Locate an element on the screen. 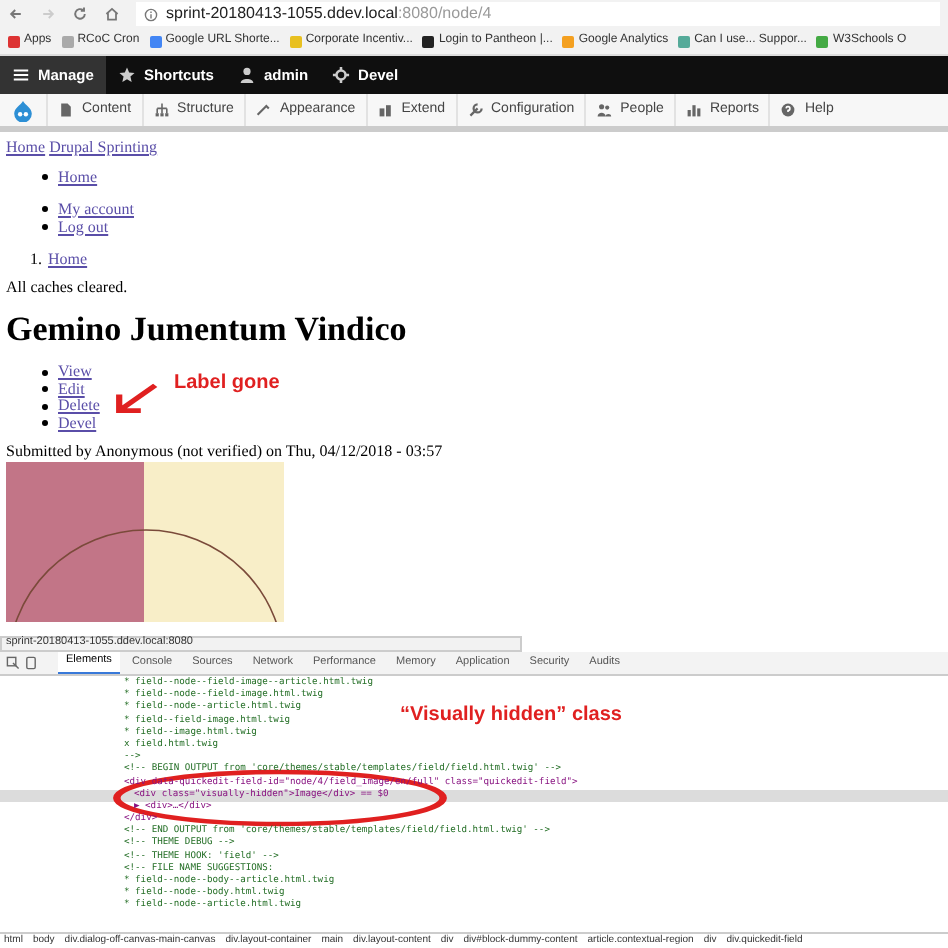 The height and width of the screenshot is (948, 948). people-icon is located at coordinates (604, 110).